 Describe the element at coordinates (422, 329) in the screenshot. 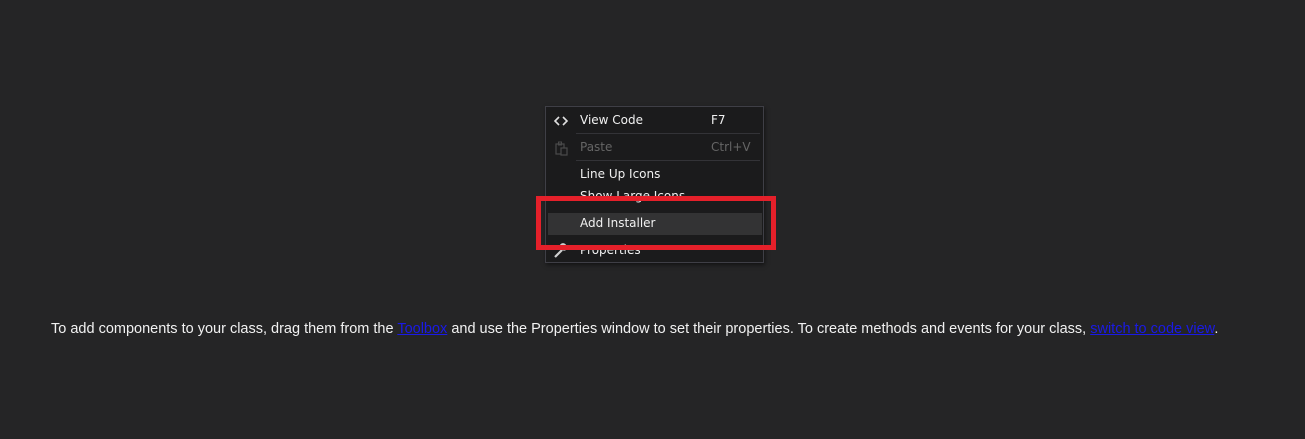

I see `toolbox-link: Toolbox` at that location.